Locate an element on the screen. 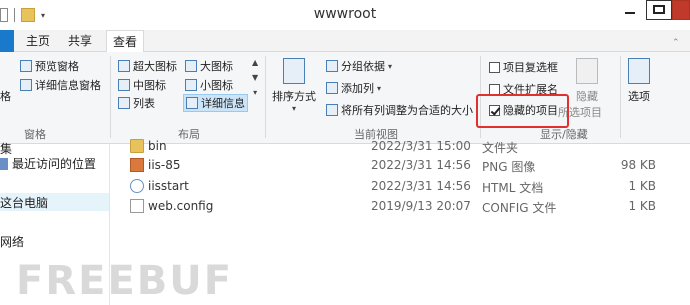 The image size is (690, 305). layout-scroll: ▲ ▼ ▾ is located at coordinates (255, 77).